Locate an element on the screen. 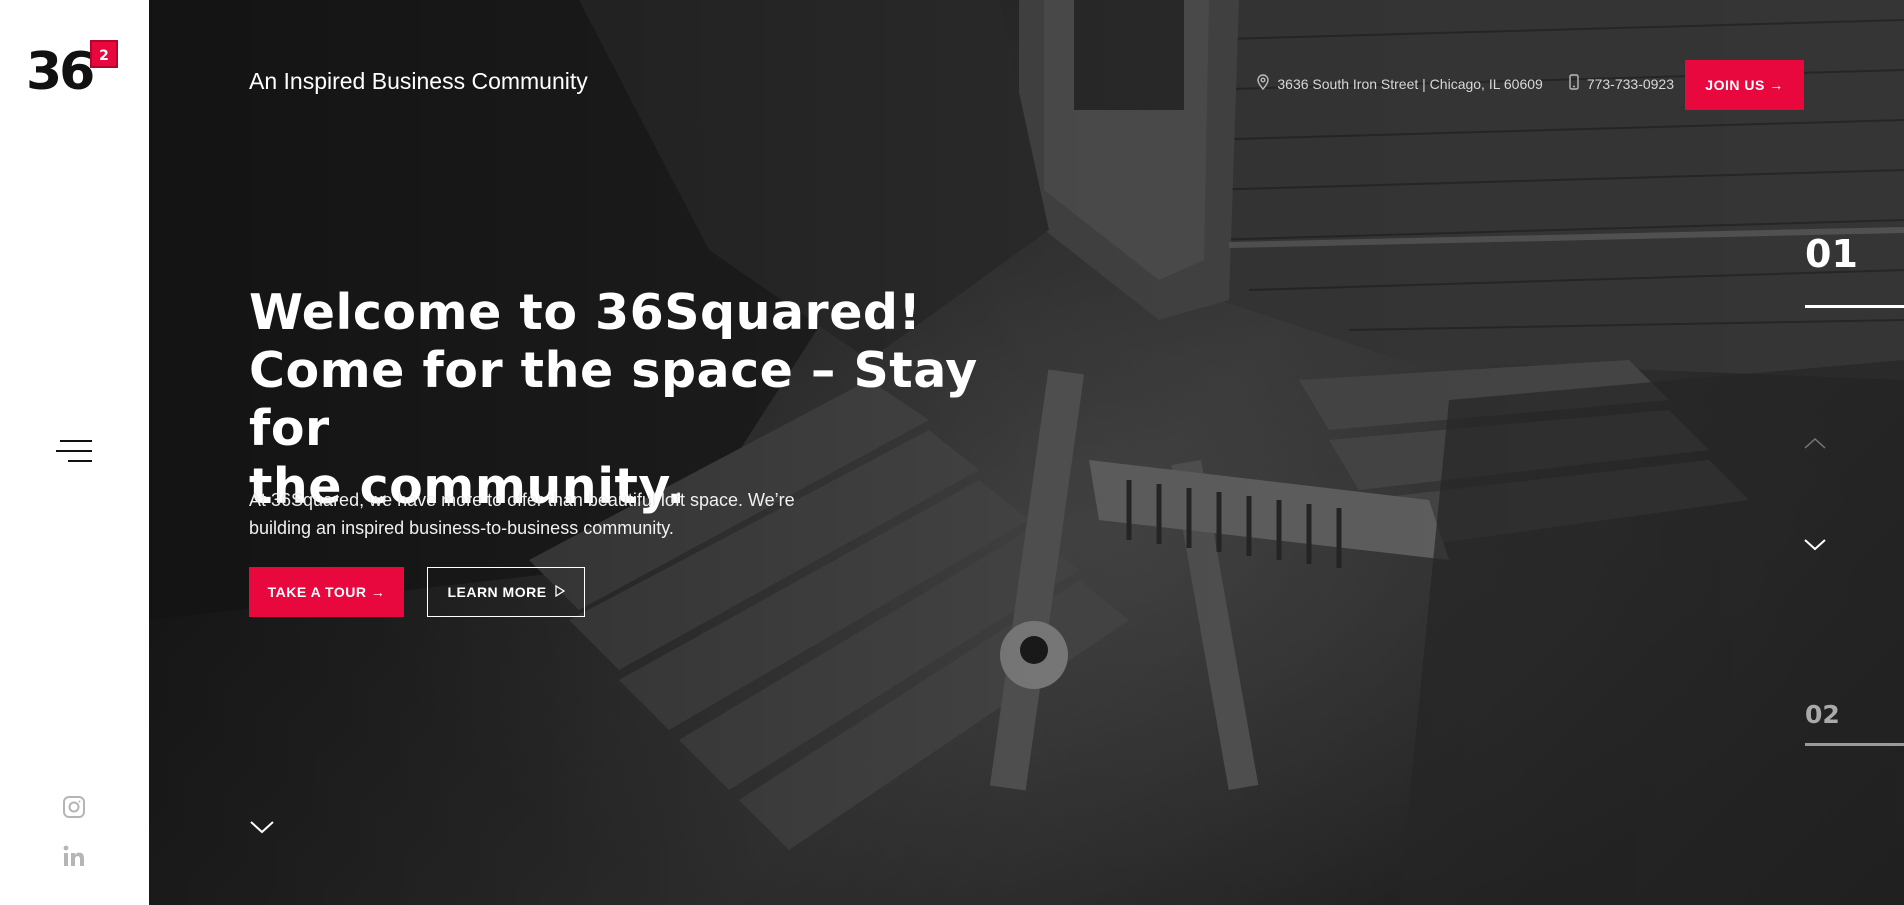  scroll-down-chevron-icon is located at coordinates (262, 827).